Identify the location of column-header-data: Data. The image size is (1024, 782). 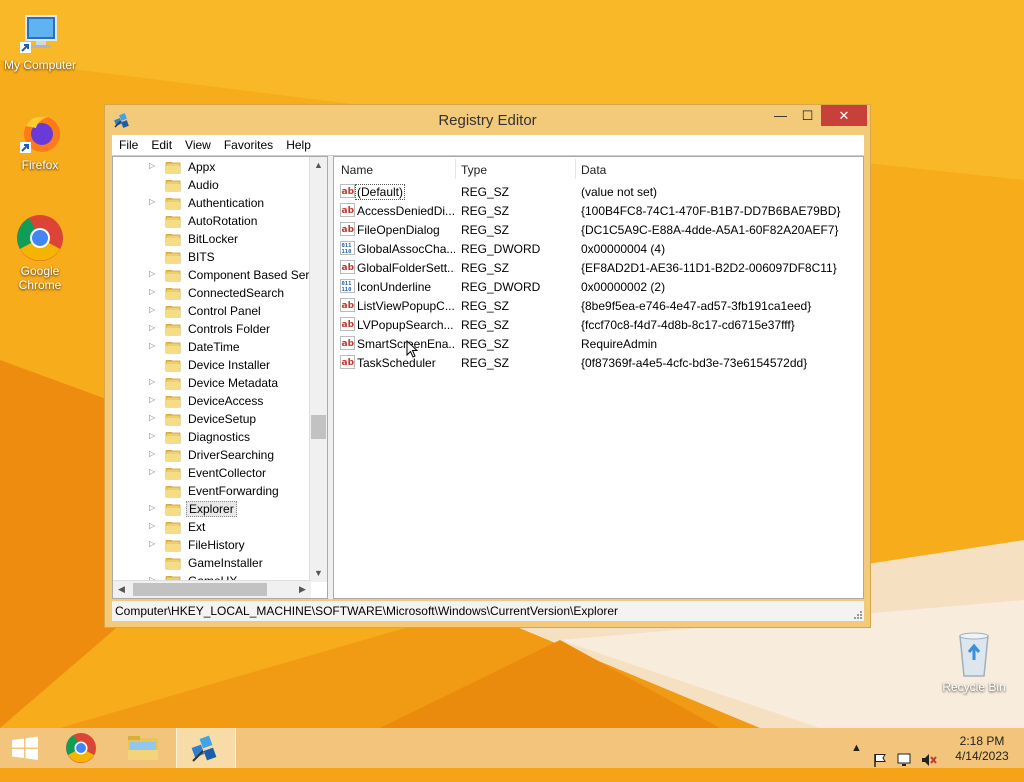
(593, 170).